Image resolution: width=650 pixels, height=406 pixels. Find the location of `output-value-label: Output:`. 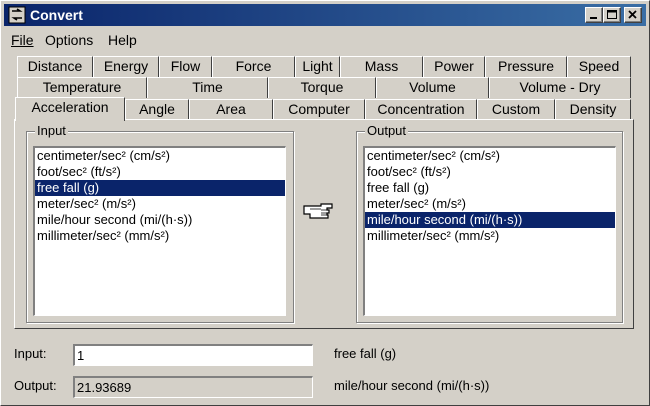

output-value-label: Output: is located at coordinates (35, 385).